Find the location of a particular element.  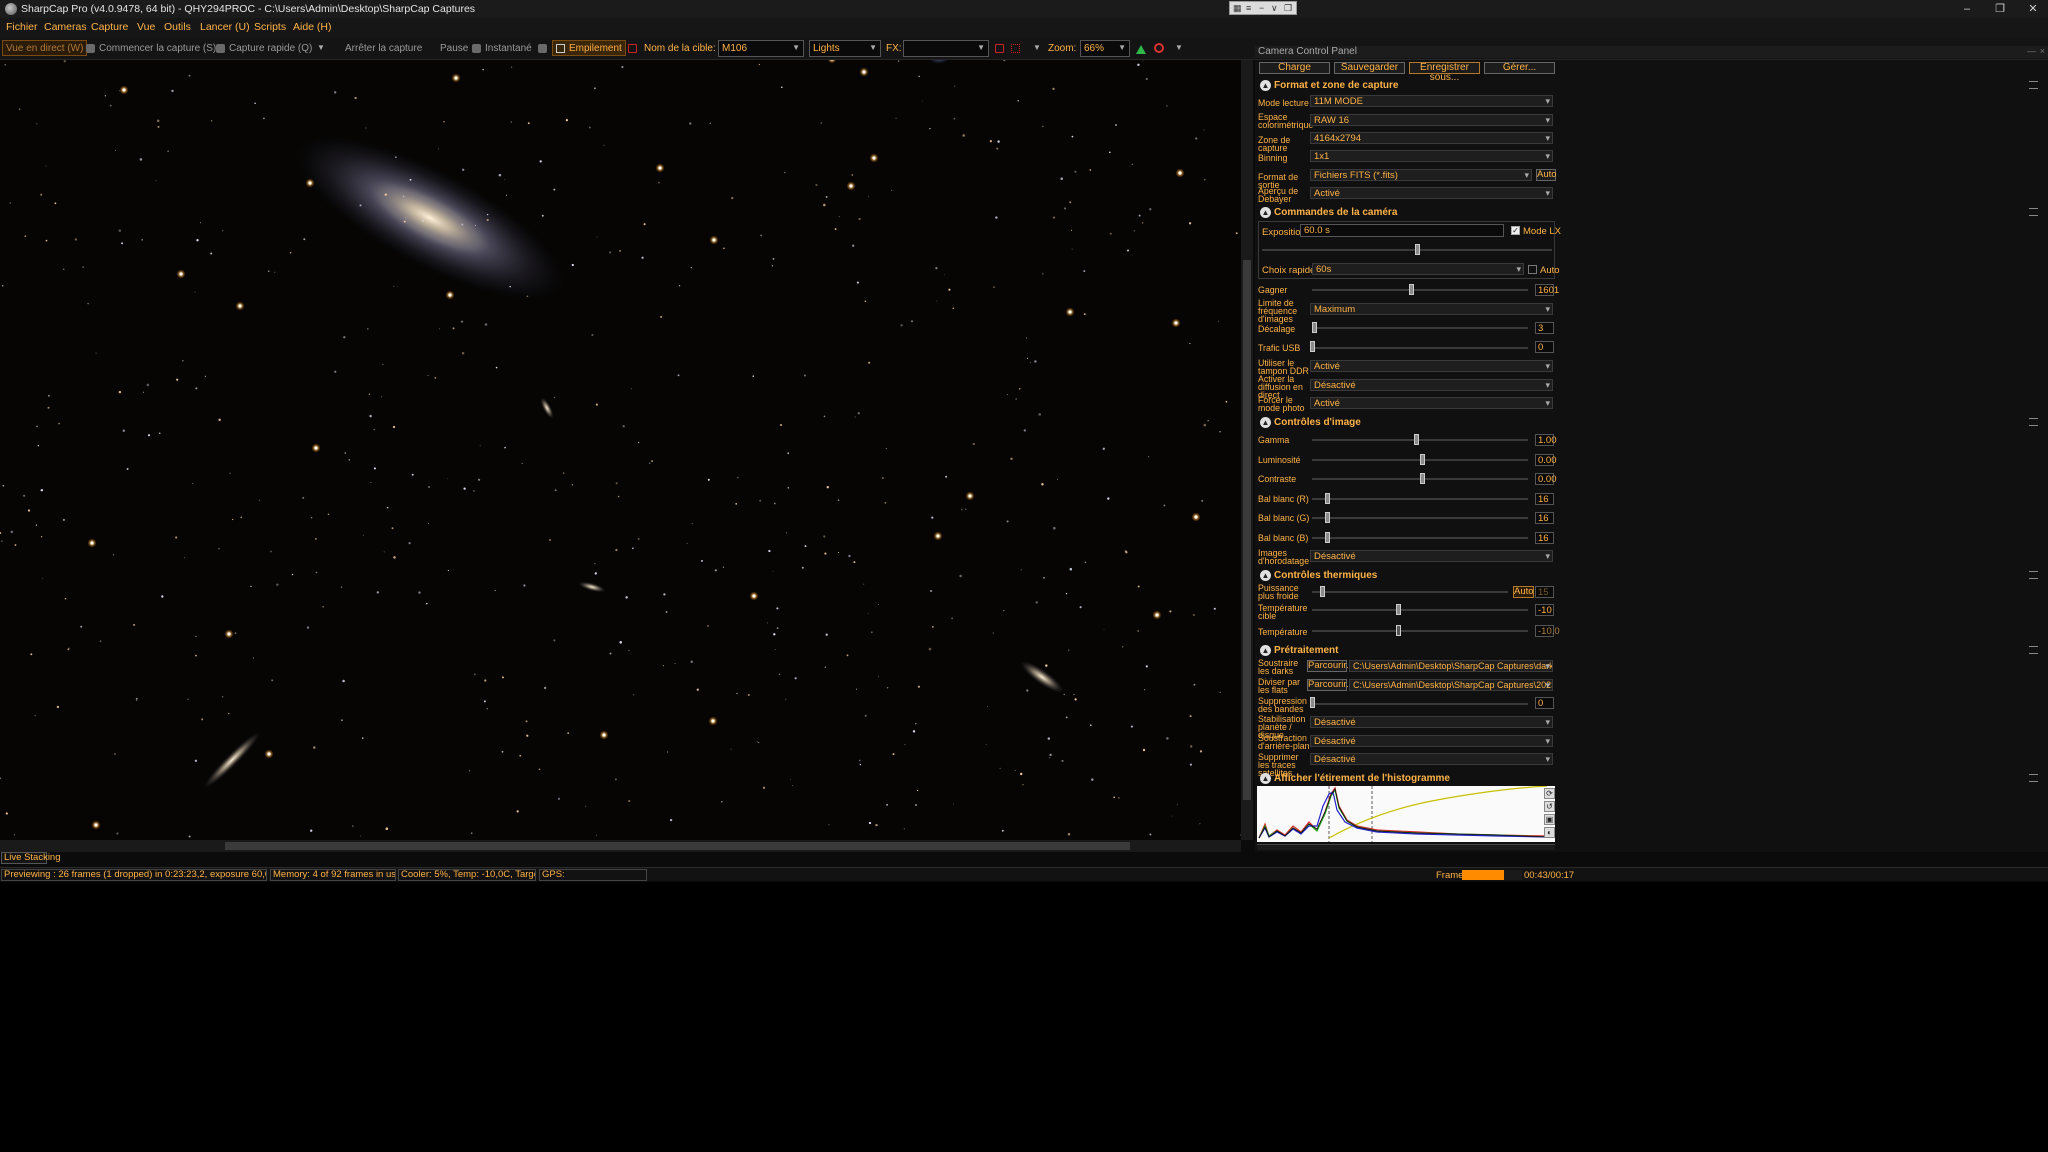

background-sub-select: Désactivé is located at coordinates (1431, 741).